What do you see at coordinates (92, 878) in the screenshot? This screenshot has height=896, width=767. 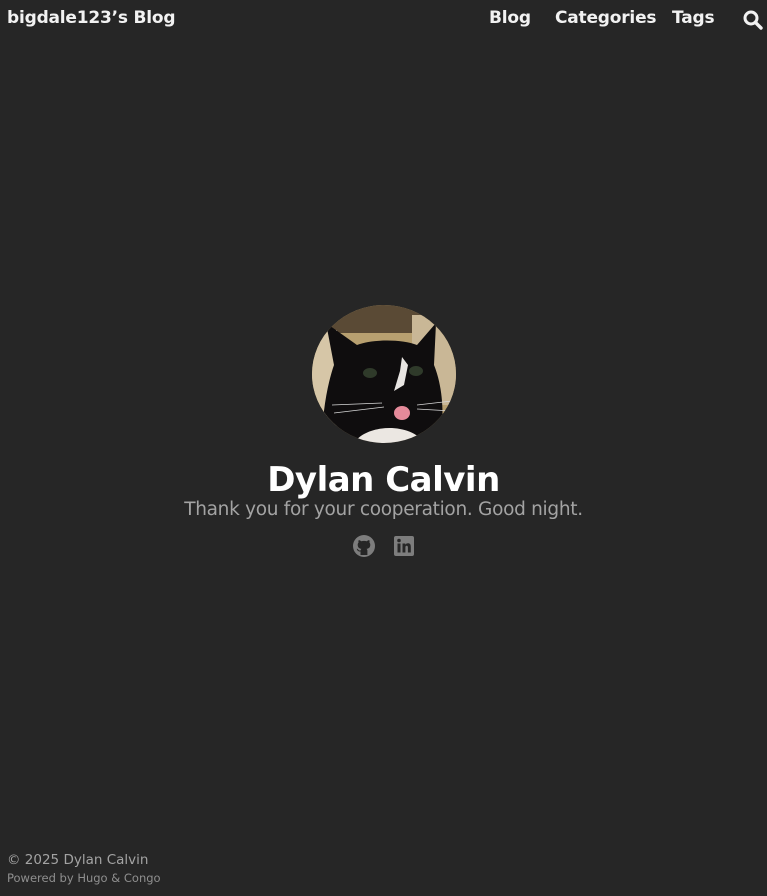 I see `hugo-link: Hugo` at bounding box center [92, 878].